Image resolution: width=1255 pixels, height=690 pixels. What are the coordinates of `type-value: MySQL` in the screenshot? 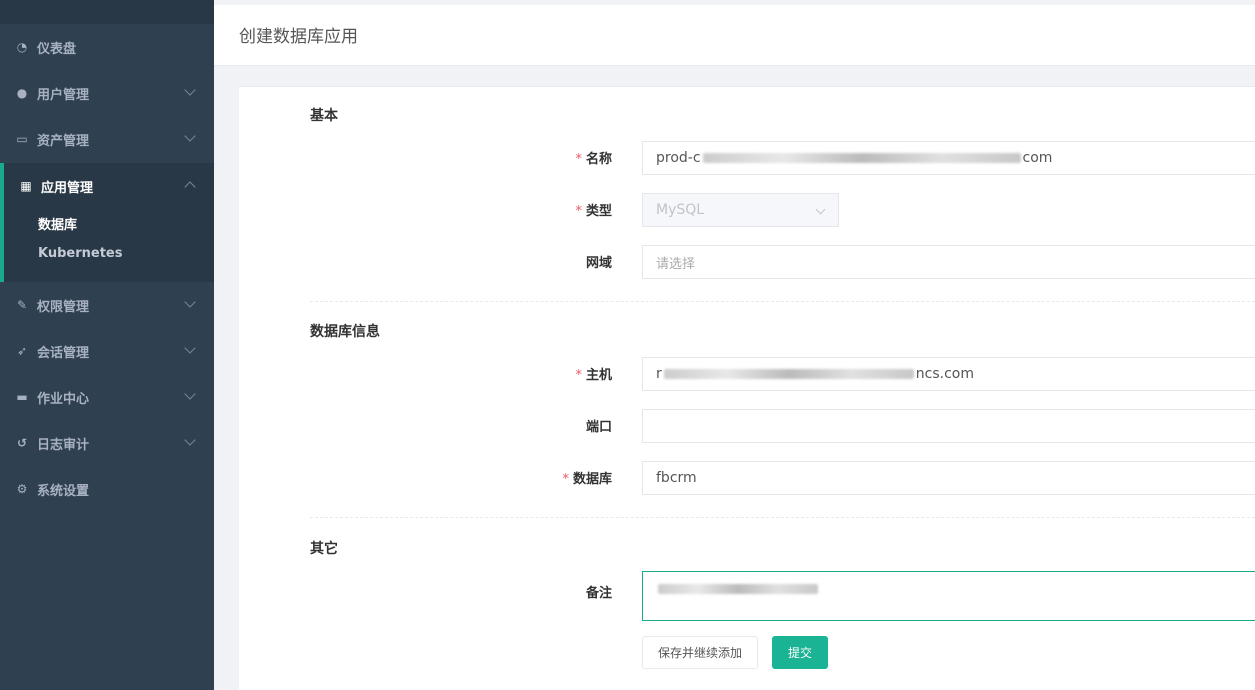 It's located at (680, 210).